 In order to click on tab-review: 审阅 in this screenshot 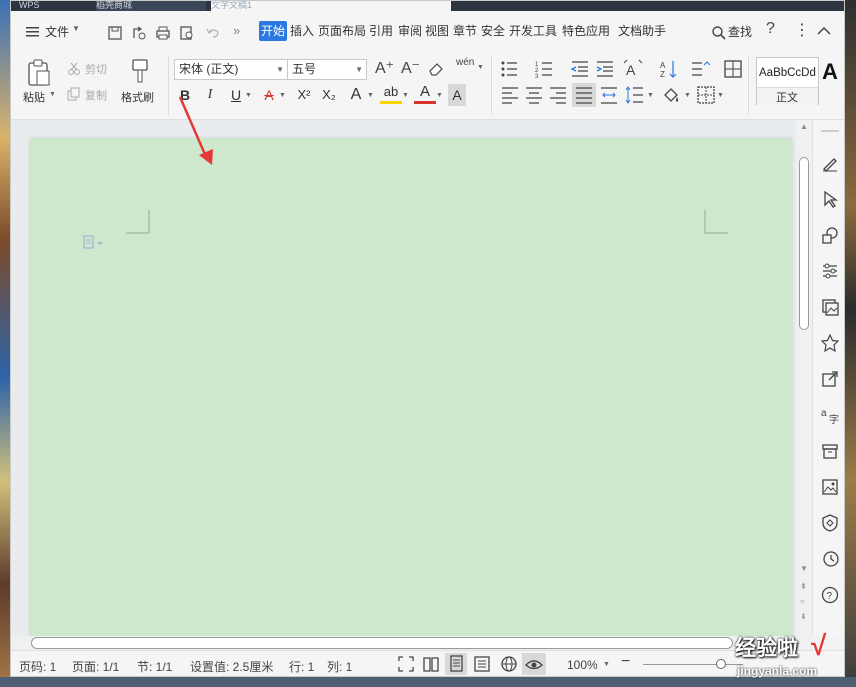, I will do `click(410, 31)`.